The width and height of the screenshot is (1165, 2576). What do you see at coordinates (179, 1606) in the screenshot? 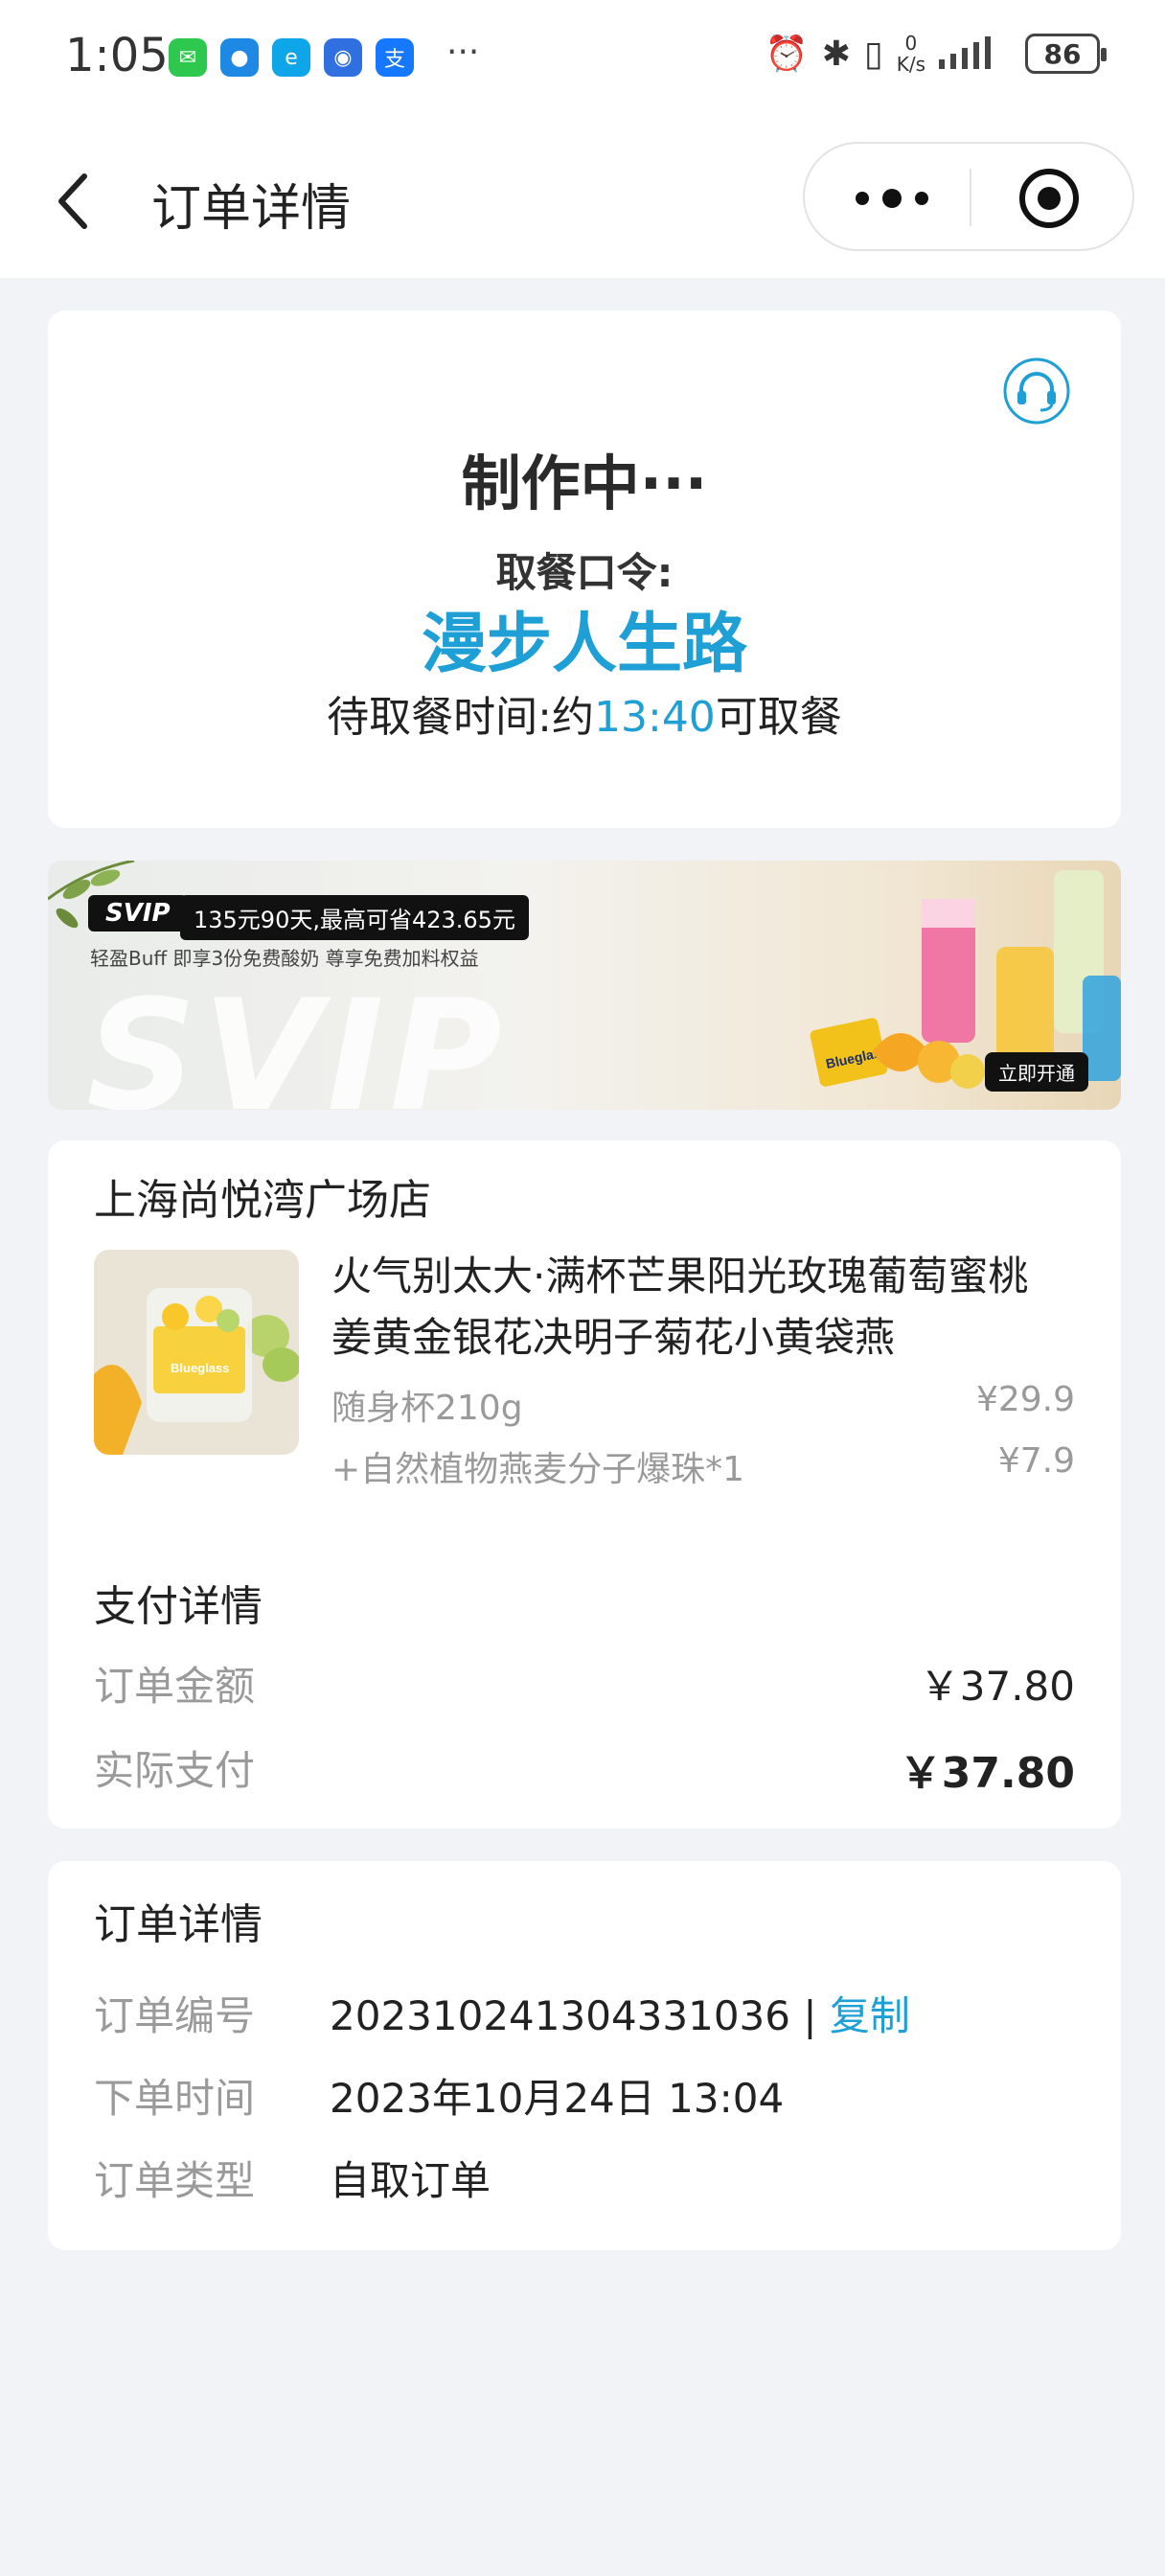
I see `payment-details-title: 支付详情` at bounding box center [179, 1606].